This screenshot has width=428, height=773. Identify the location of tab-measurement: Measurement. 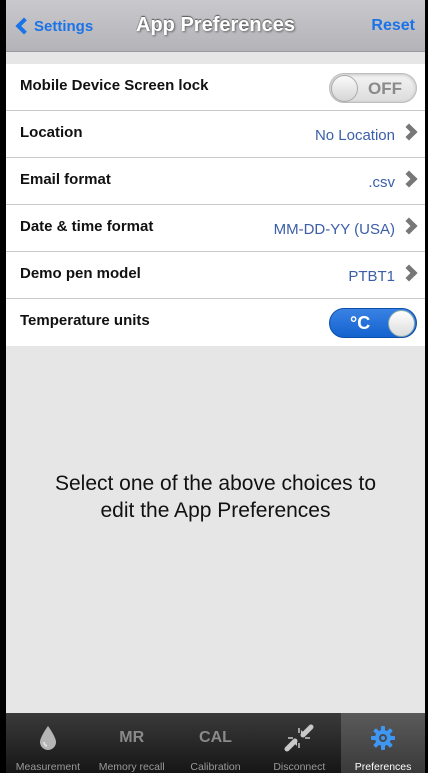
(48, 743).